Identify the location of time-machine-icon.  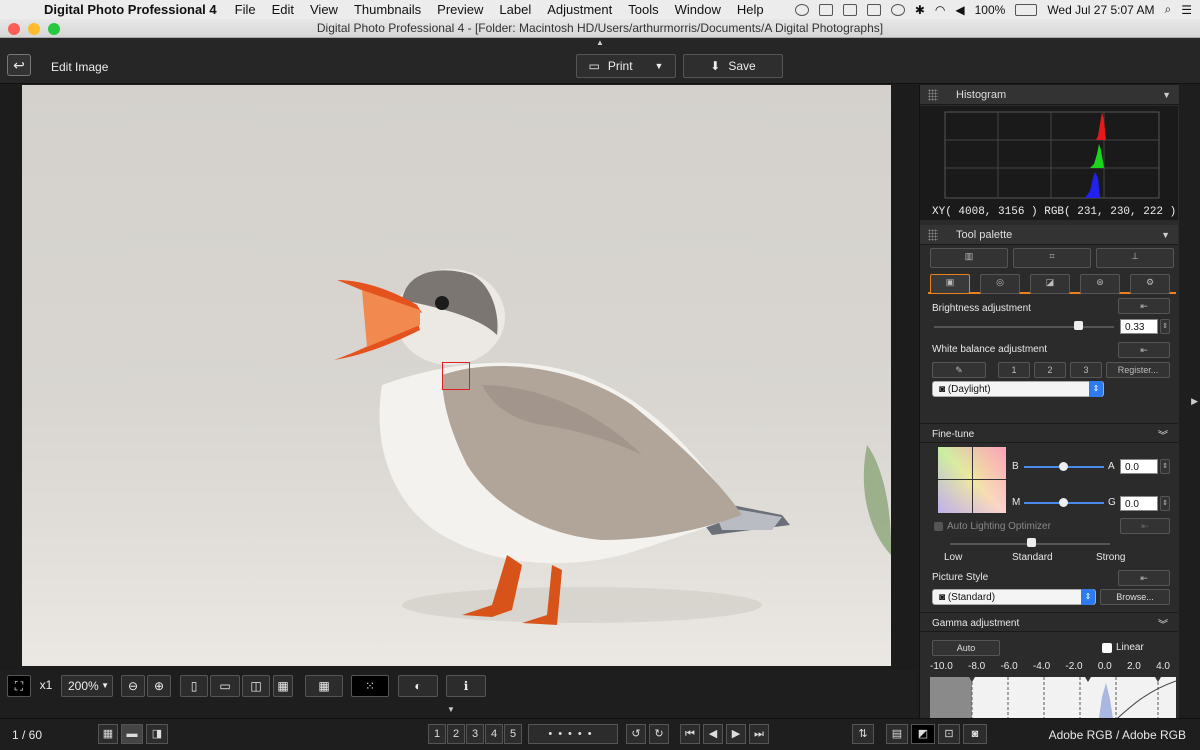
(897, 9).